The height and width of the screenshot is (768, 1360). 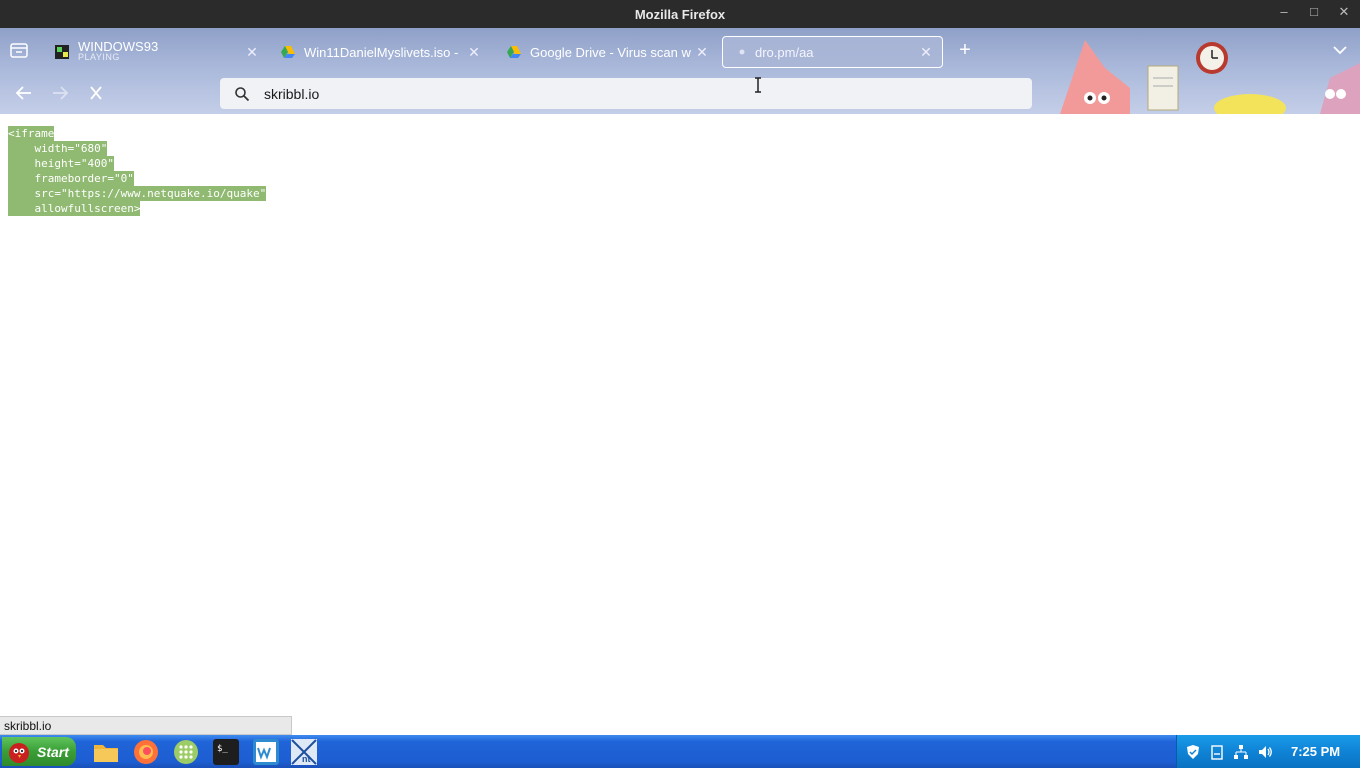 I want to click on network-icon, so click(x=1241, y=752).